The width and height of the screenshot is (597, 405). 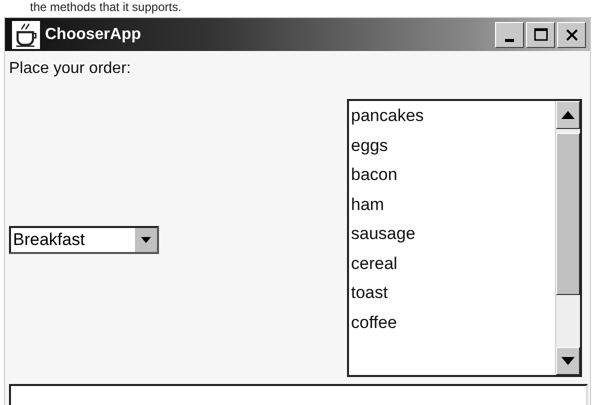 I want to click on scrollbar, so click(x=567, y=238).